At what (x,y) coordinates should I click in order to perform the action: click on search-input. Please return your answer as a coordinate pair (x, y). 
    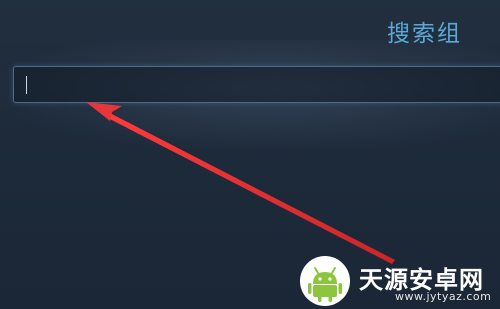
    Looking at the image, I should click on (257, 84).